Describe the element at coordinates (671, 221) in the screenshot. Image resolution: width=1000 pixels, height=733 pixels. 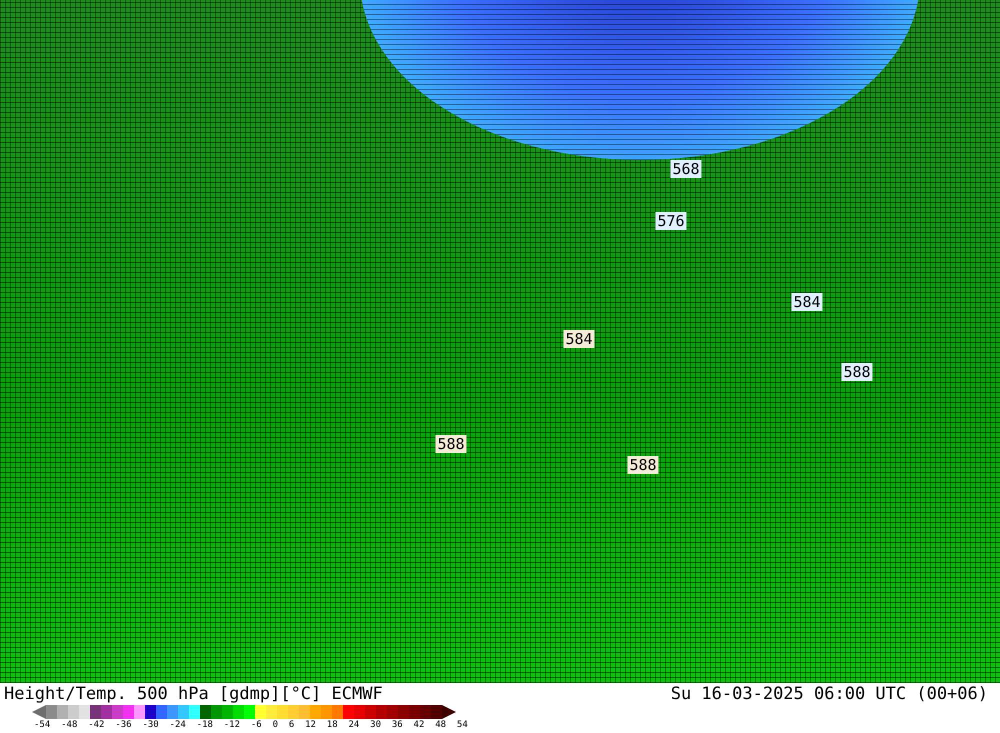
I see `contour-label: 576` at that location.